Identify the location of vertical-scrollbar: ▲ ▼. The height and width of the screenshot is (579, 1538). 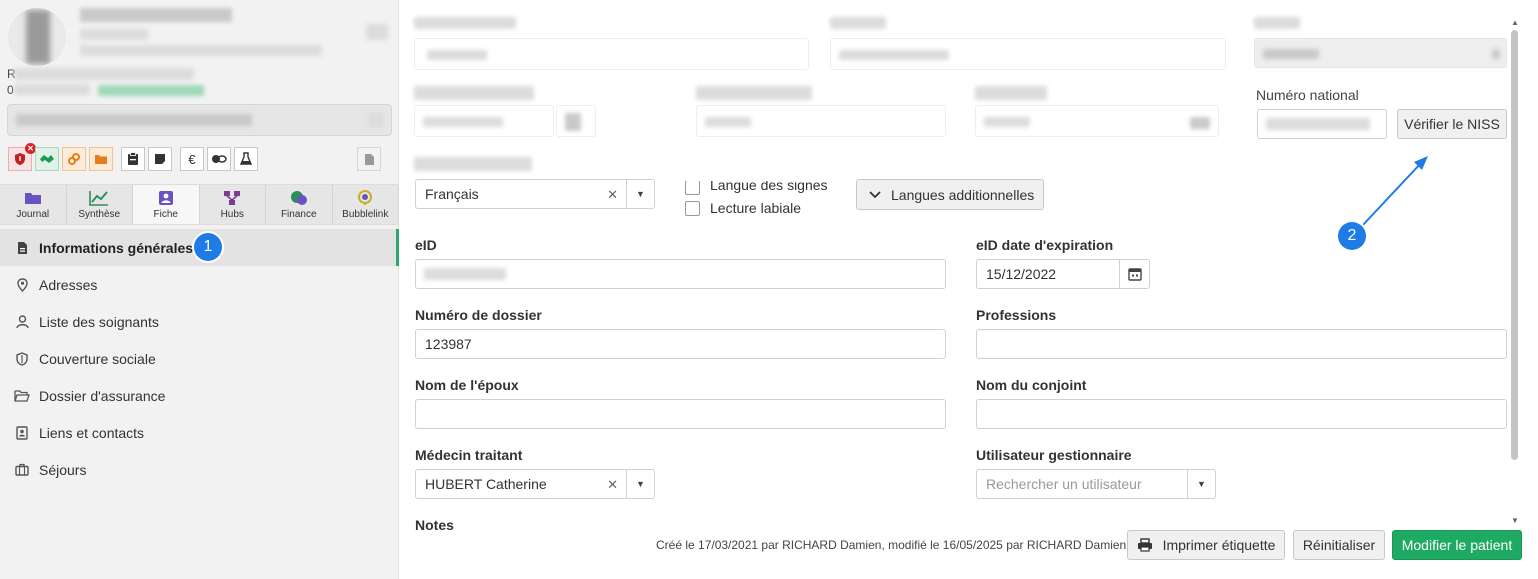
(1515, 273).